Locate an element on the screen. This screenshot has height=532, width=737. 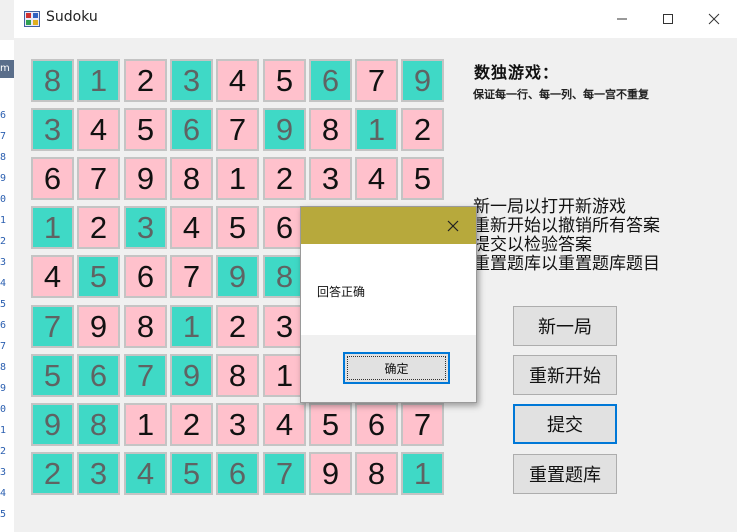
game-rule: 保证每一行、每一列、每一宫不重复 is located at coordinates (561, 94).